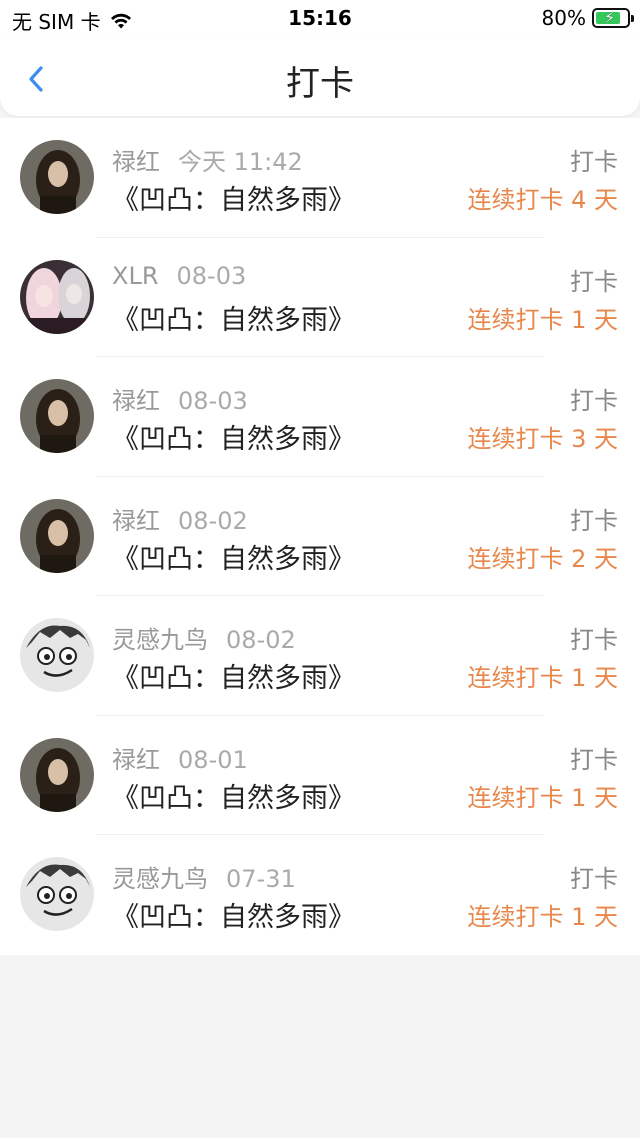  I want to click on checkin-meta: XLR 08-03, so click(179, 276).